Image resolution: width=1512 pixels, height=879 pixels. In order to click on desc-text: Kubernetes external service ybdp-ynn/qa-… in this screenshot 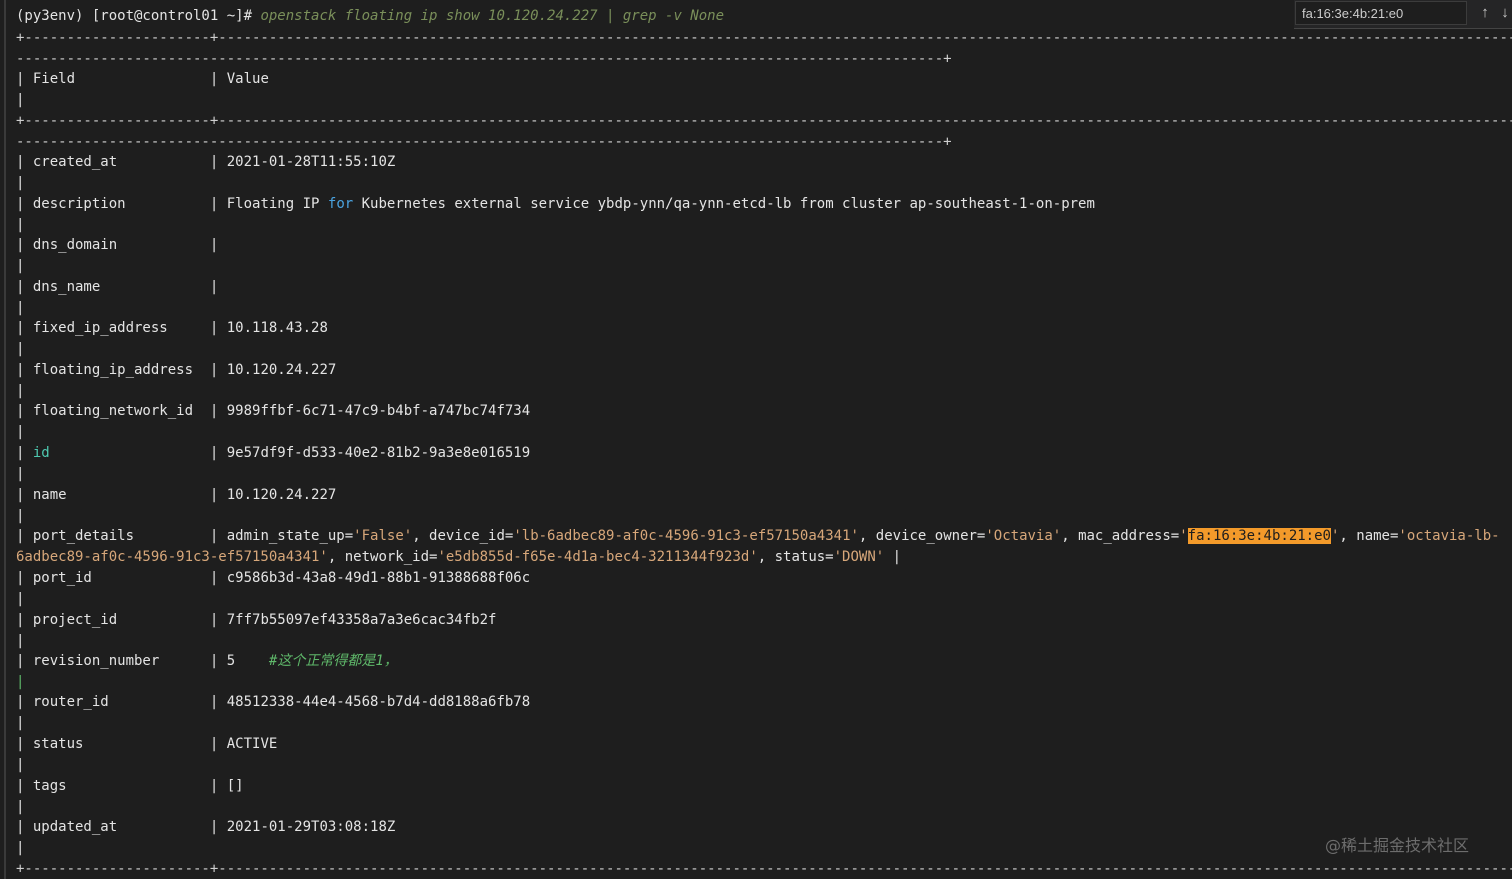, I will do `click(724, 204)`.